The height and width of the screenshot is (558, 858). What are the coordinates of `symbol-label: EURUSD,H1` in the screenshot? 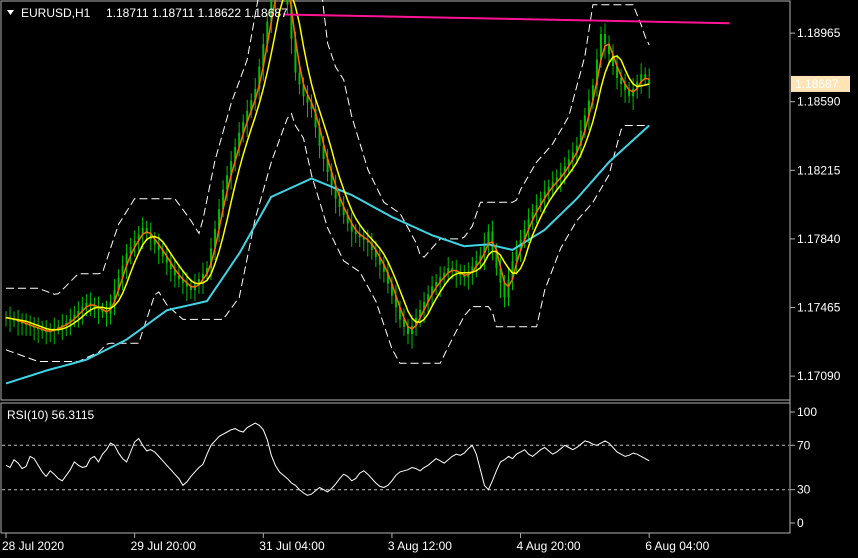 It's located at (56, 13).